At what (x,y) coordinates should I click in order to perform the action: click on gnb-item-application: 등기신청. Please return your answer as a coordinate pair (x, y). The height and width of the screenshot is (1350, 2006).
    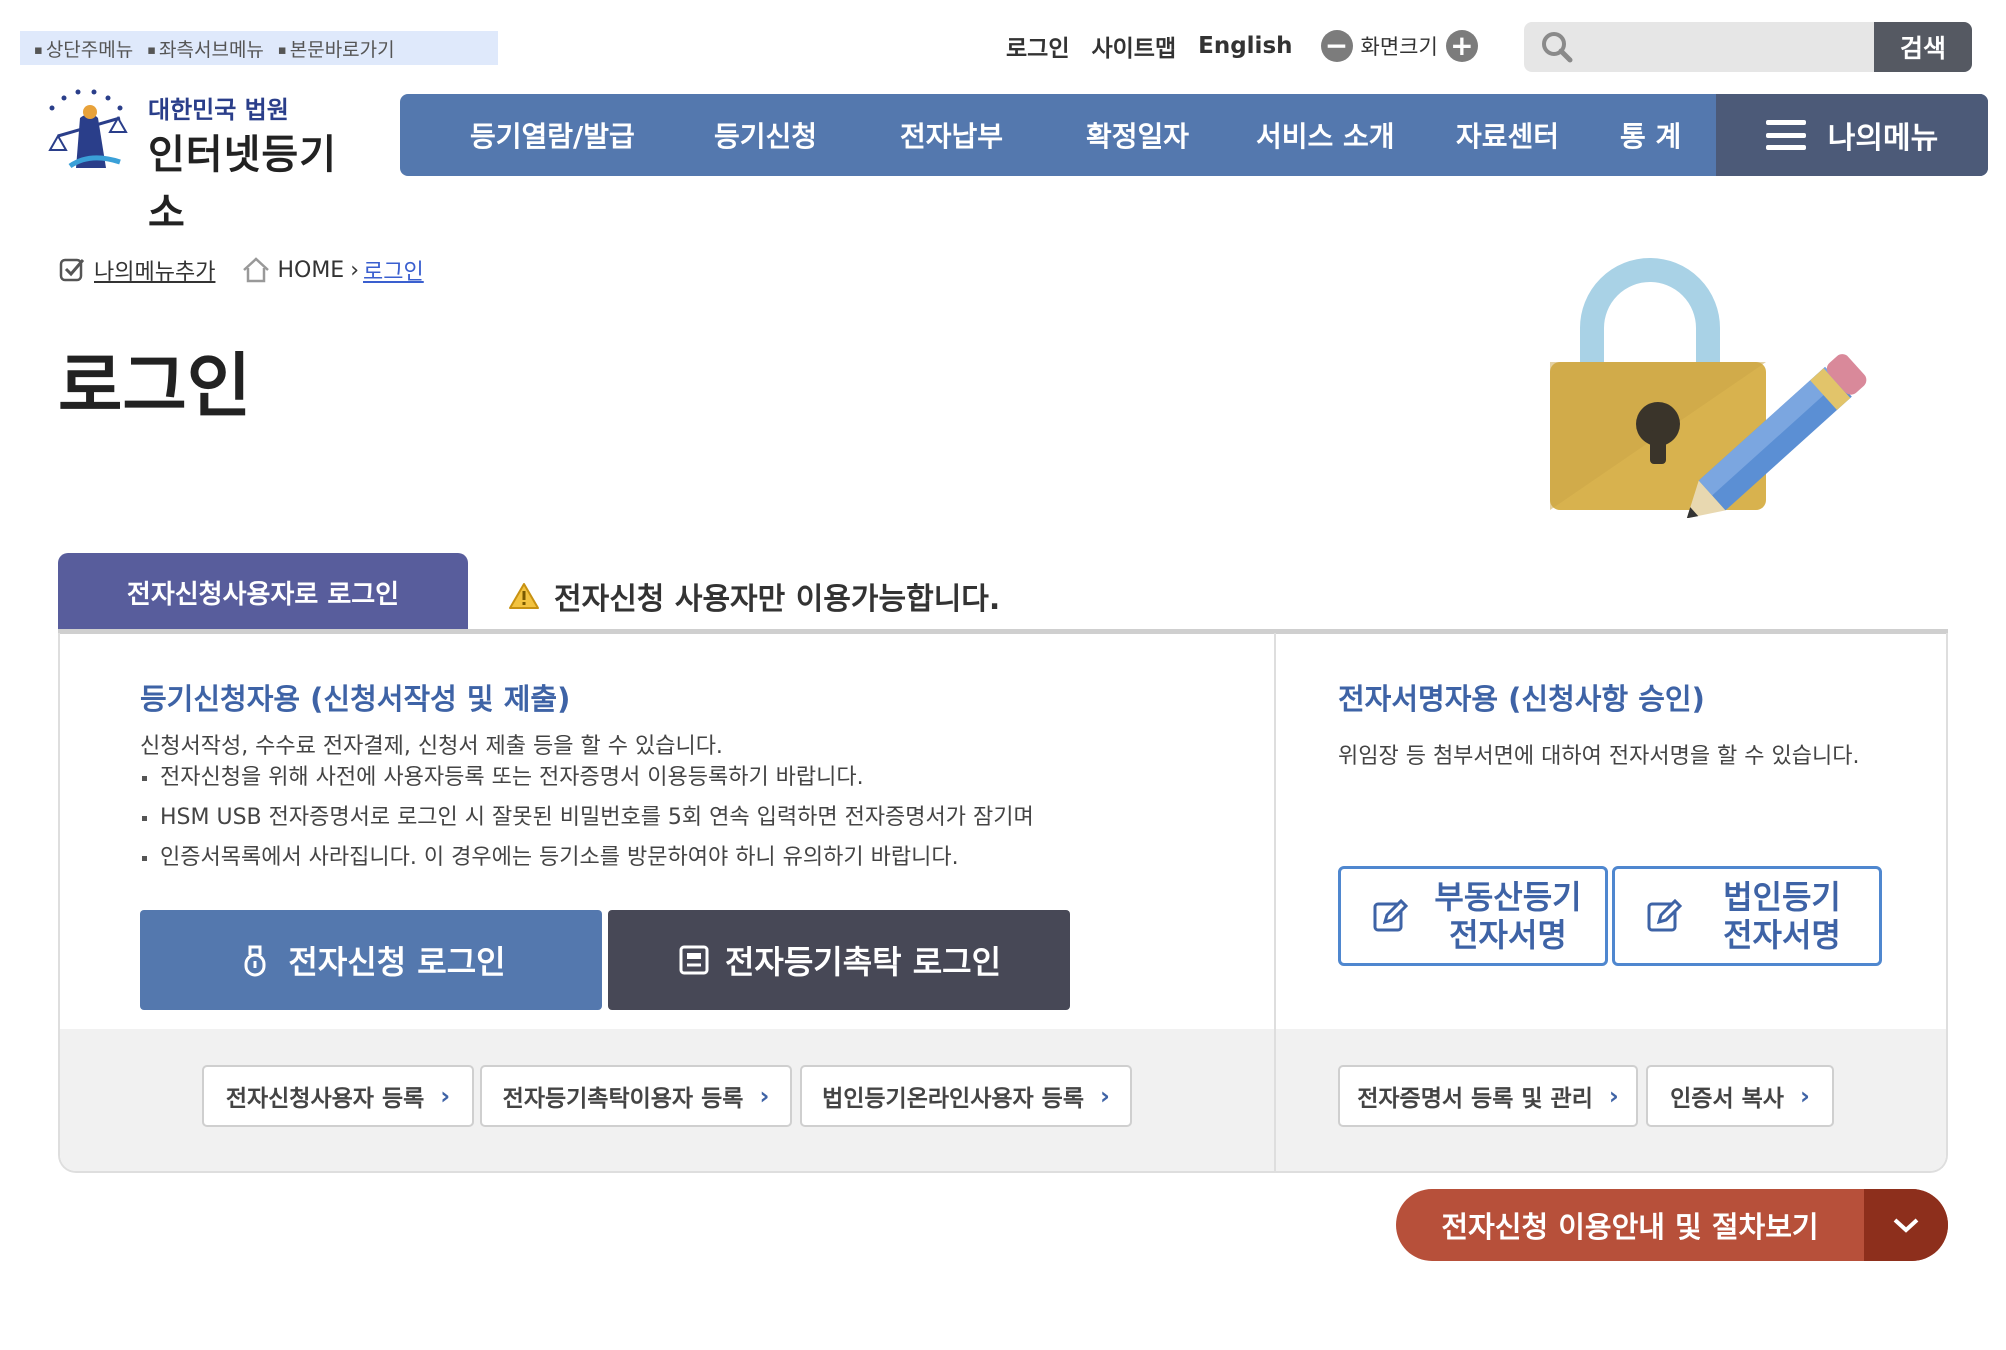
    Looking at the image, I should click on (765, 135).